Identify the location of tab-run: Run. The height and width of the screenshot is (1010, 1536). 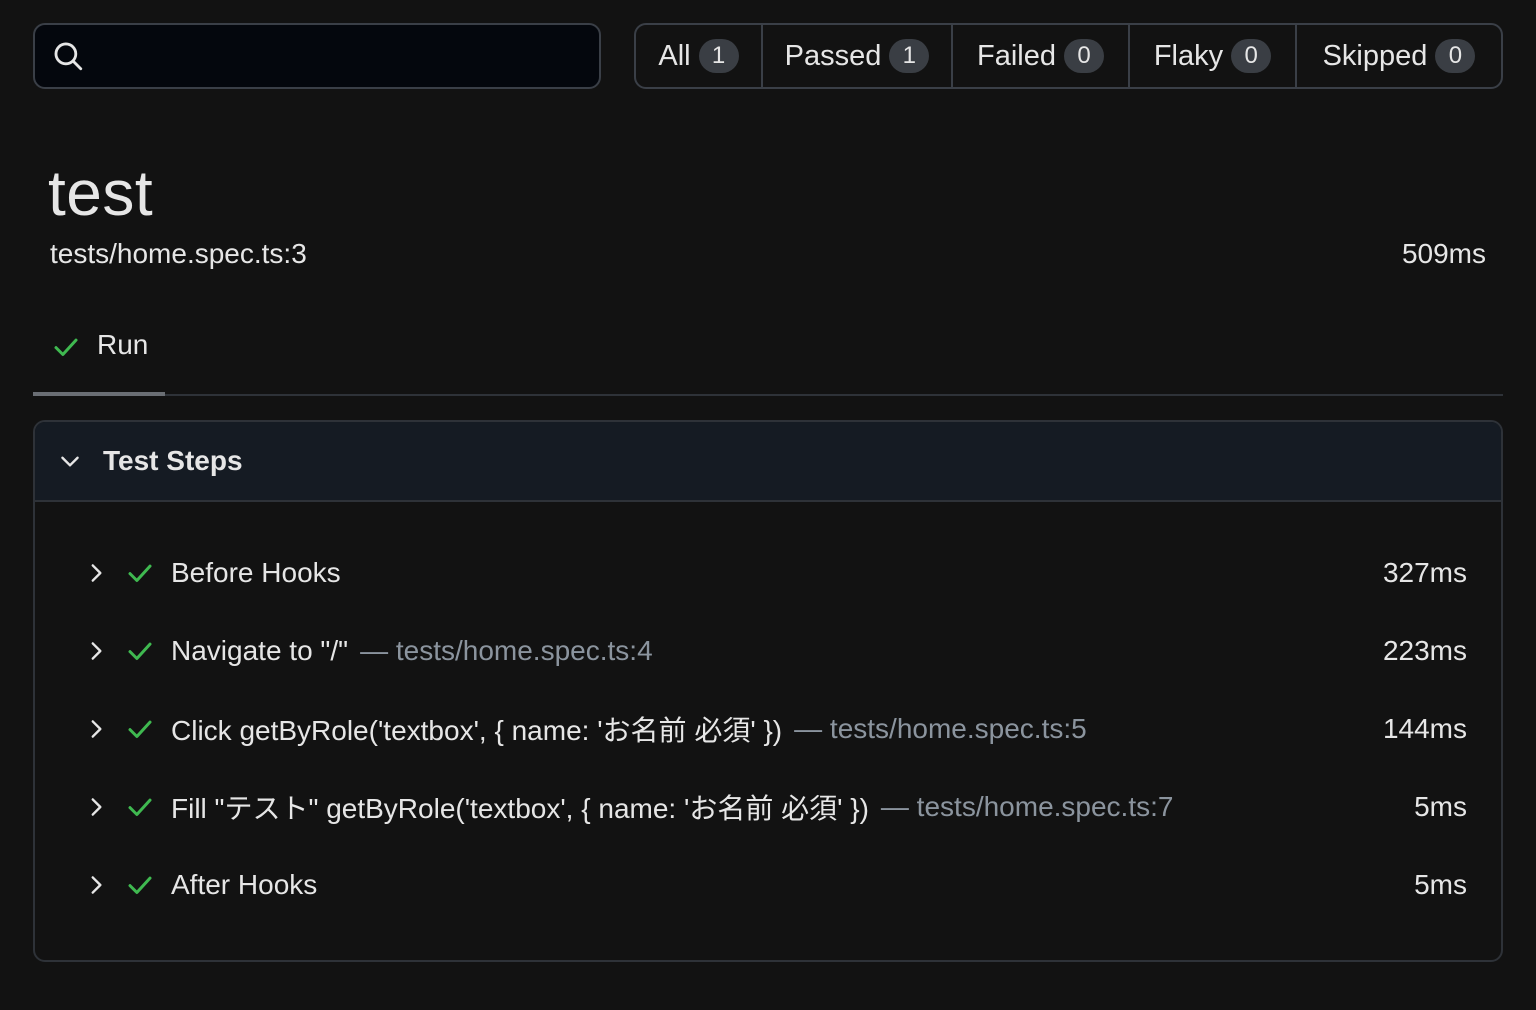
(99, 358).